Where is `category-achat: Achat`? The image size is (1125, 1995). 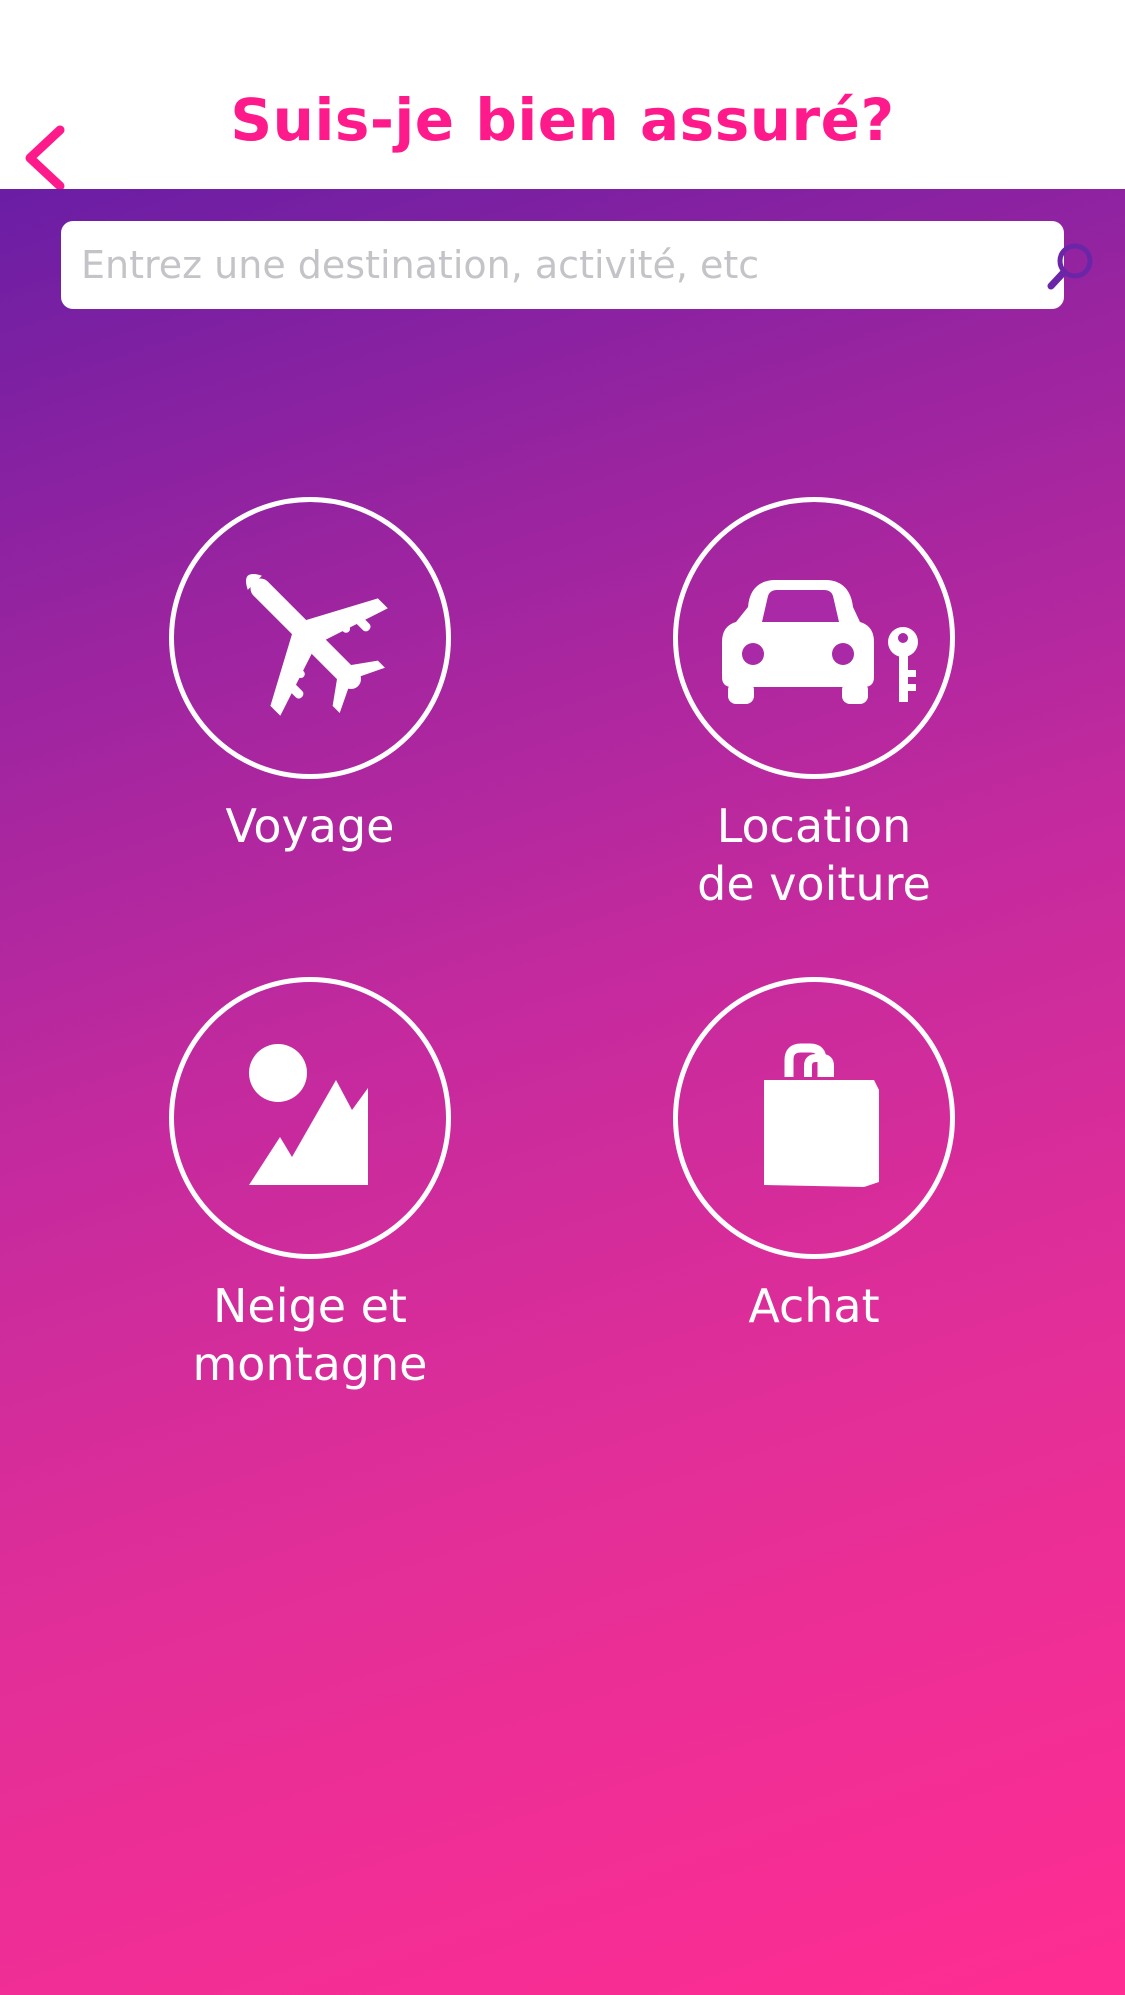 category-achat: Achat is located at coordinates (814, 1187).